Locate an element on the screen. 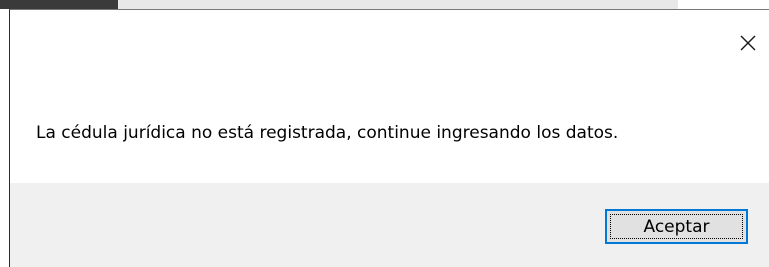 This screenshot has width=769, height=267. accept-button-label: Aceptar is located at coordinates (676, 226).